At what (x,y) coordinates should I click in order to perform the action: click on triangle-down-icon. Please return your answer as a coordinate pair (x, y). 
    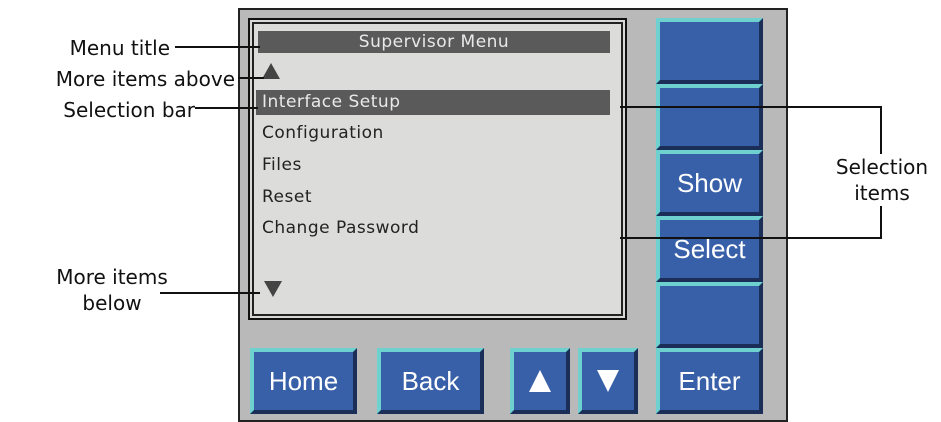
    Looking at the image, I should click on (608, 381).